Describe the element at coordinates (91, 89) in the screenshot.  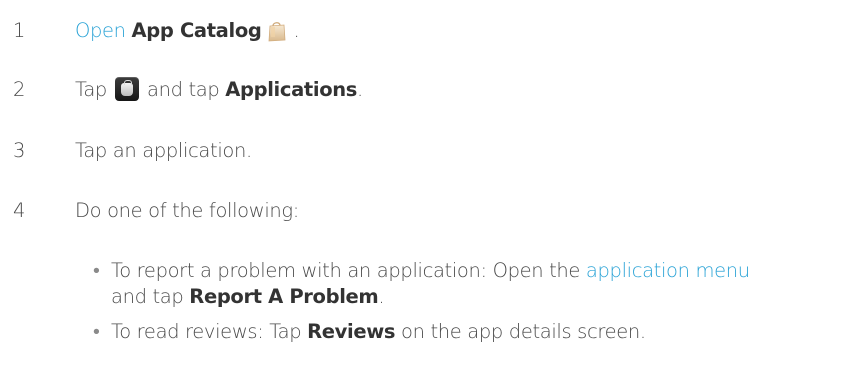
I see `tap-label: Tap` at that location.